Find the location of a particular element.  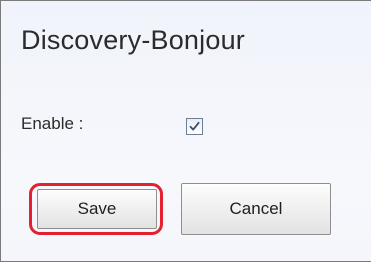

page-title: Discovery-Bonjour is located at coordinates (133, 40).